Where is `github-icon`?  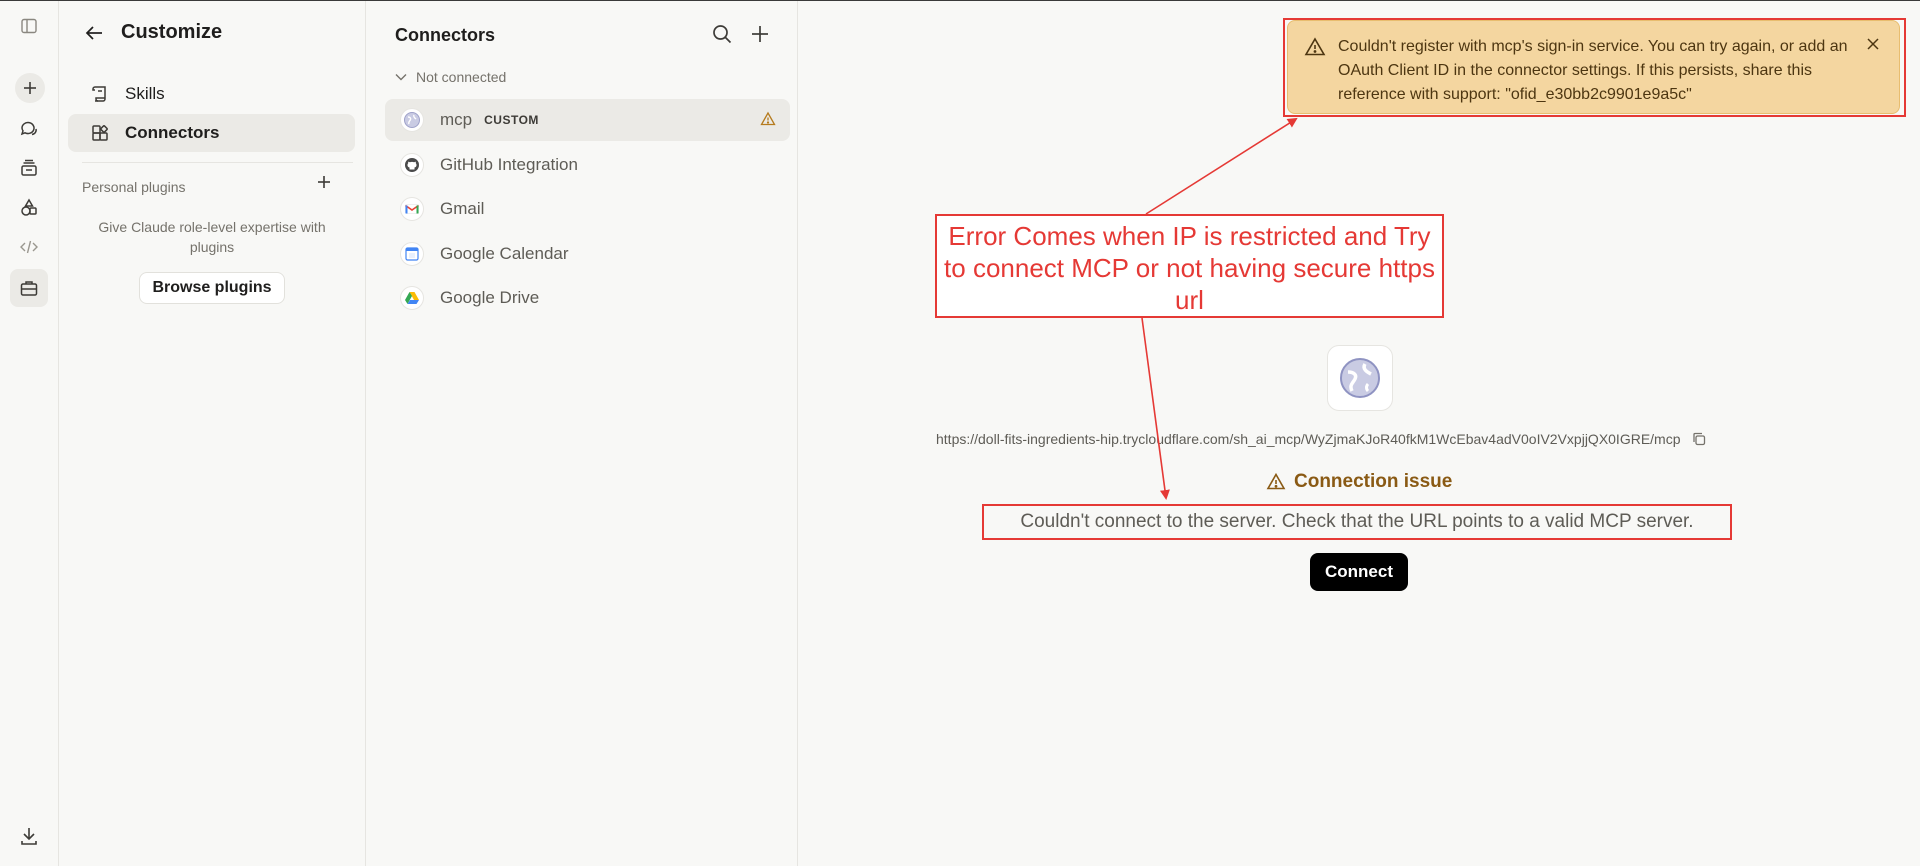
github-icon is located at coordinates (412, 165).